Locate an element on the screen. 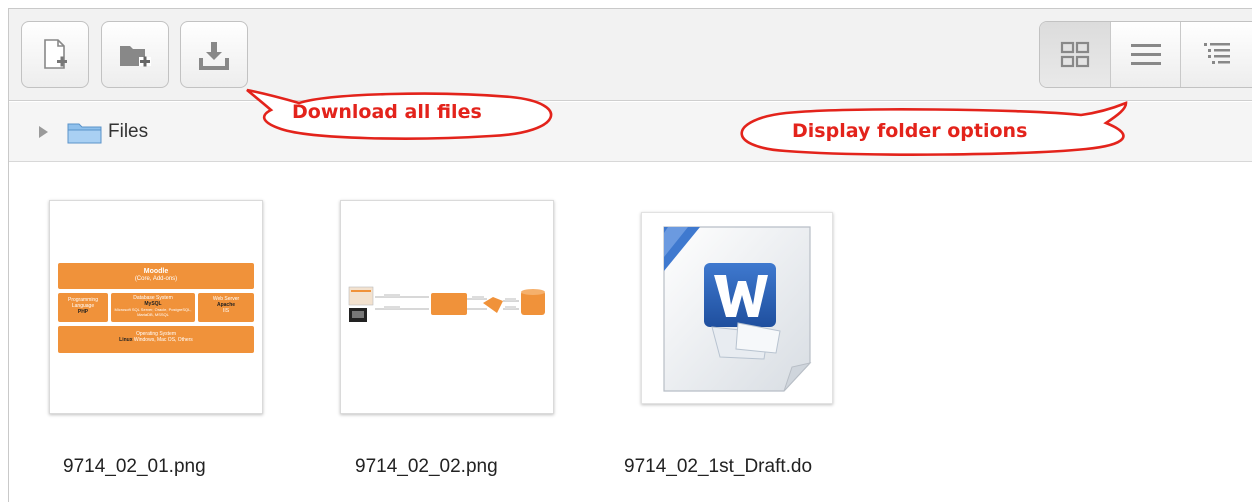 Image resolution: width=1252 pixels, height=502 pixels. create-file-button is located at coordinates (55, 54).